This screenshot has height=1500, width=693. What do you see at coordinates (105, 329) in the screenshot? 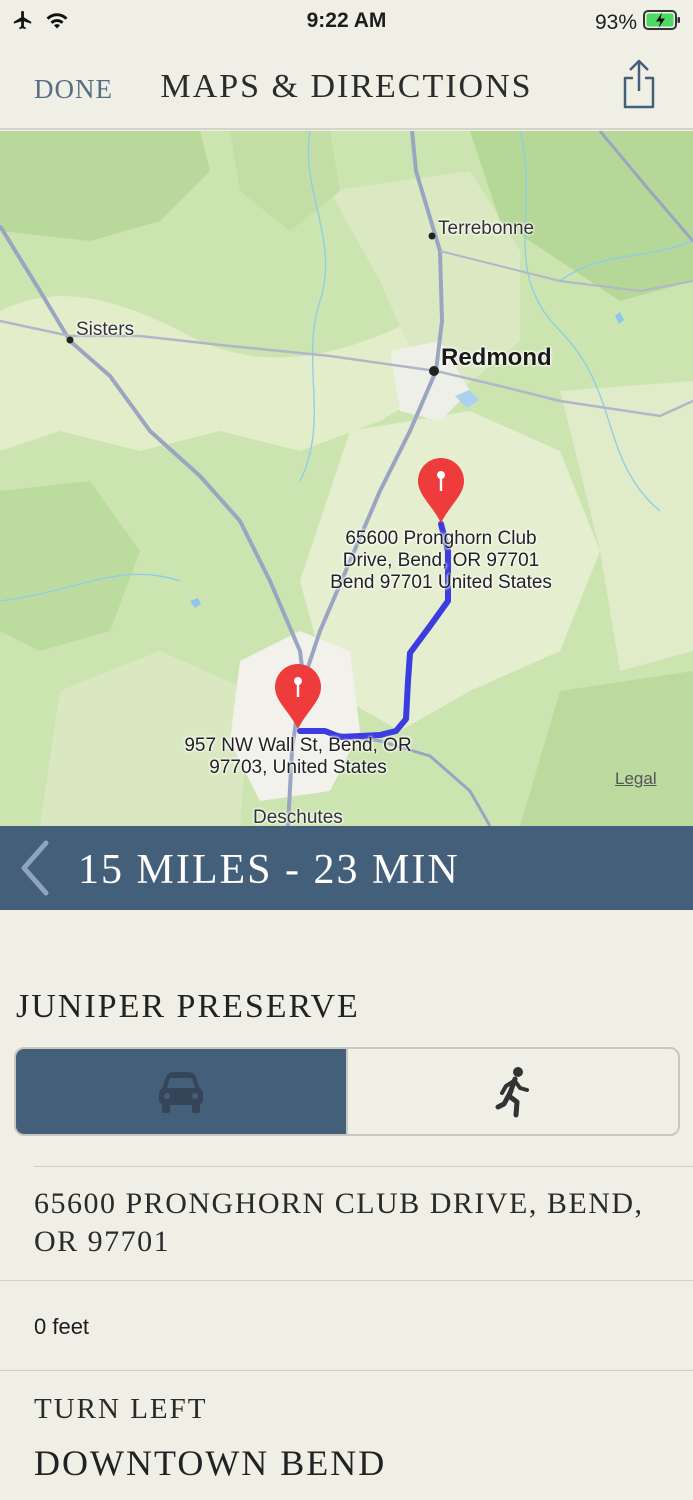
I see `map-place-sisters: Sisters` at bounding box center [105, 329].